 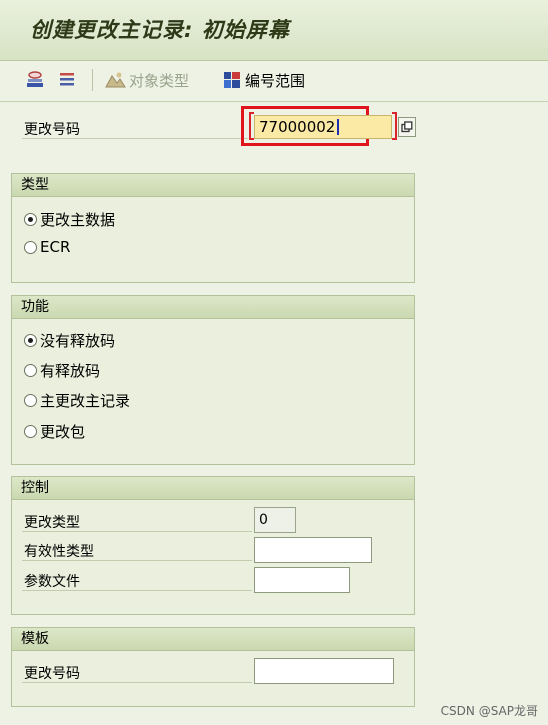 What do you see at coordinates (489, 711) in the screenshot?
I see `watermark: CSDN @SAP龙哥` at bounding box center [489, 711].